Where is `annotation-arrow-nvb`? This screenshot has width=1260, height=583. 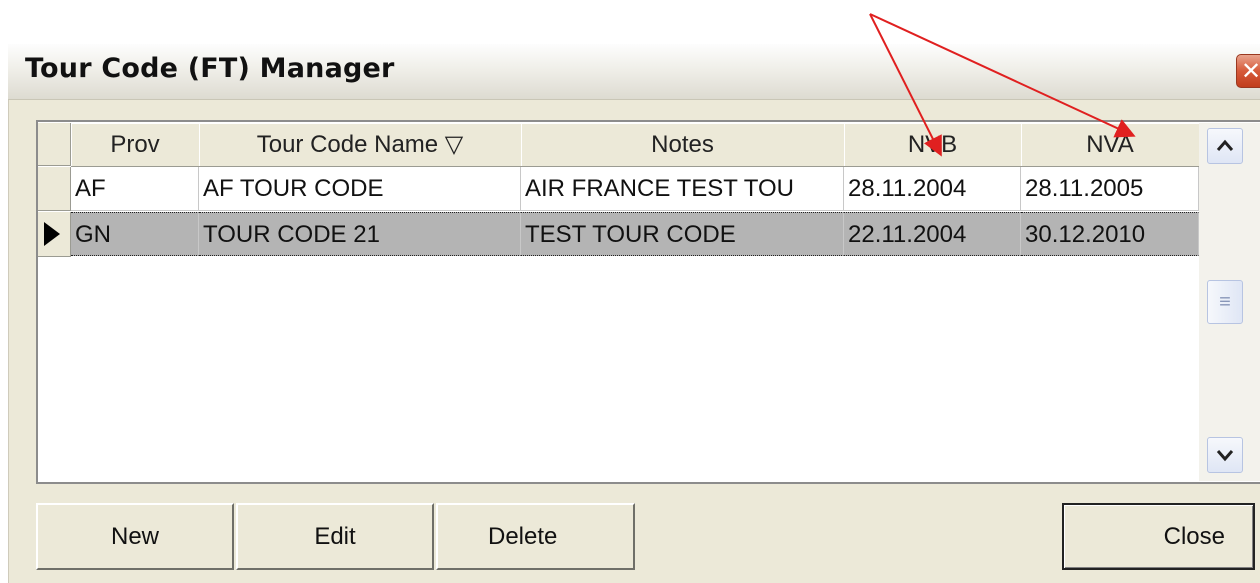
annotation-arrow-nvb is located at coordinates (905, 85).